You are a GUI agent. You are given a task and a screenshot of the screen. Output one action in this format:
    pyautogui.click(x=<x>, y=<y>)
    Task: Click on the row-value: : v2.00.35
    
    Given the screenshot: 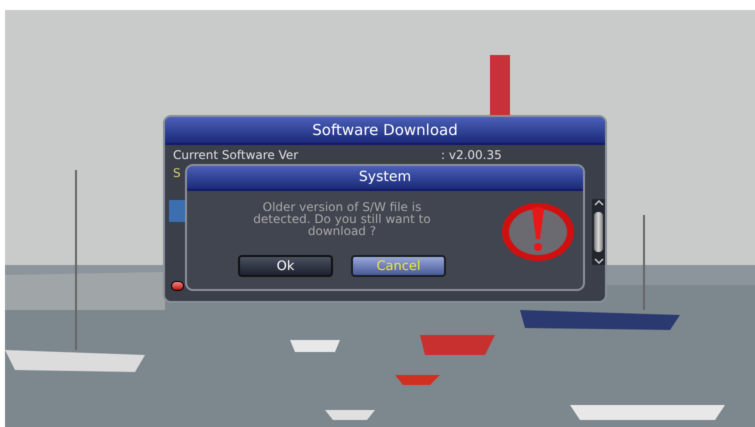 What is the action you would take?
    pyautogui.click(x=471, y=155)
    